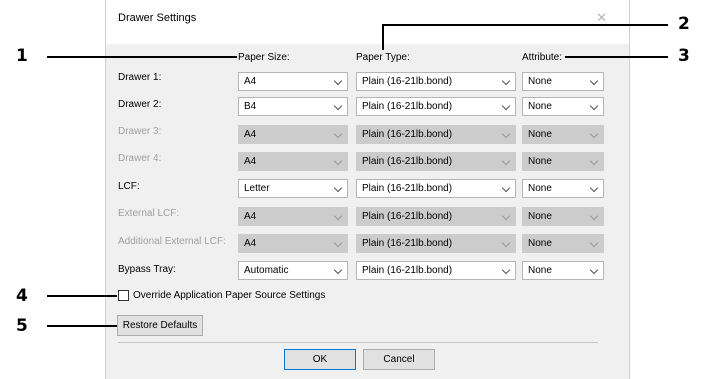 Image resolution: width=703 pixels, height=379 pixels. I want to click on callout-line-2-vertical, so click(383, 37).